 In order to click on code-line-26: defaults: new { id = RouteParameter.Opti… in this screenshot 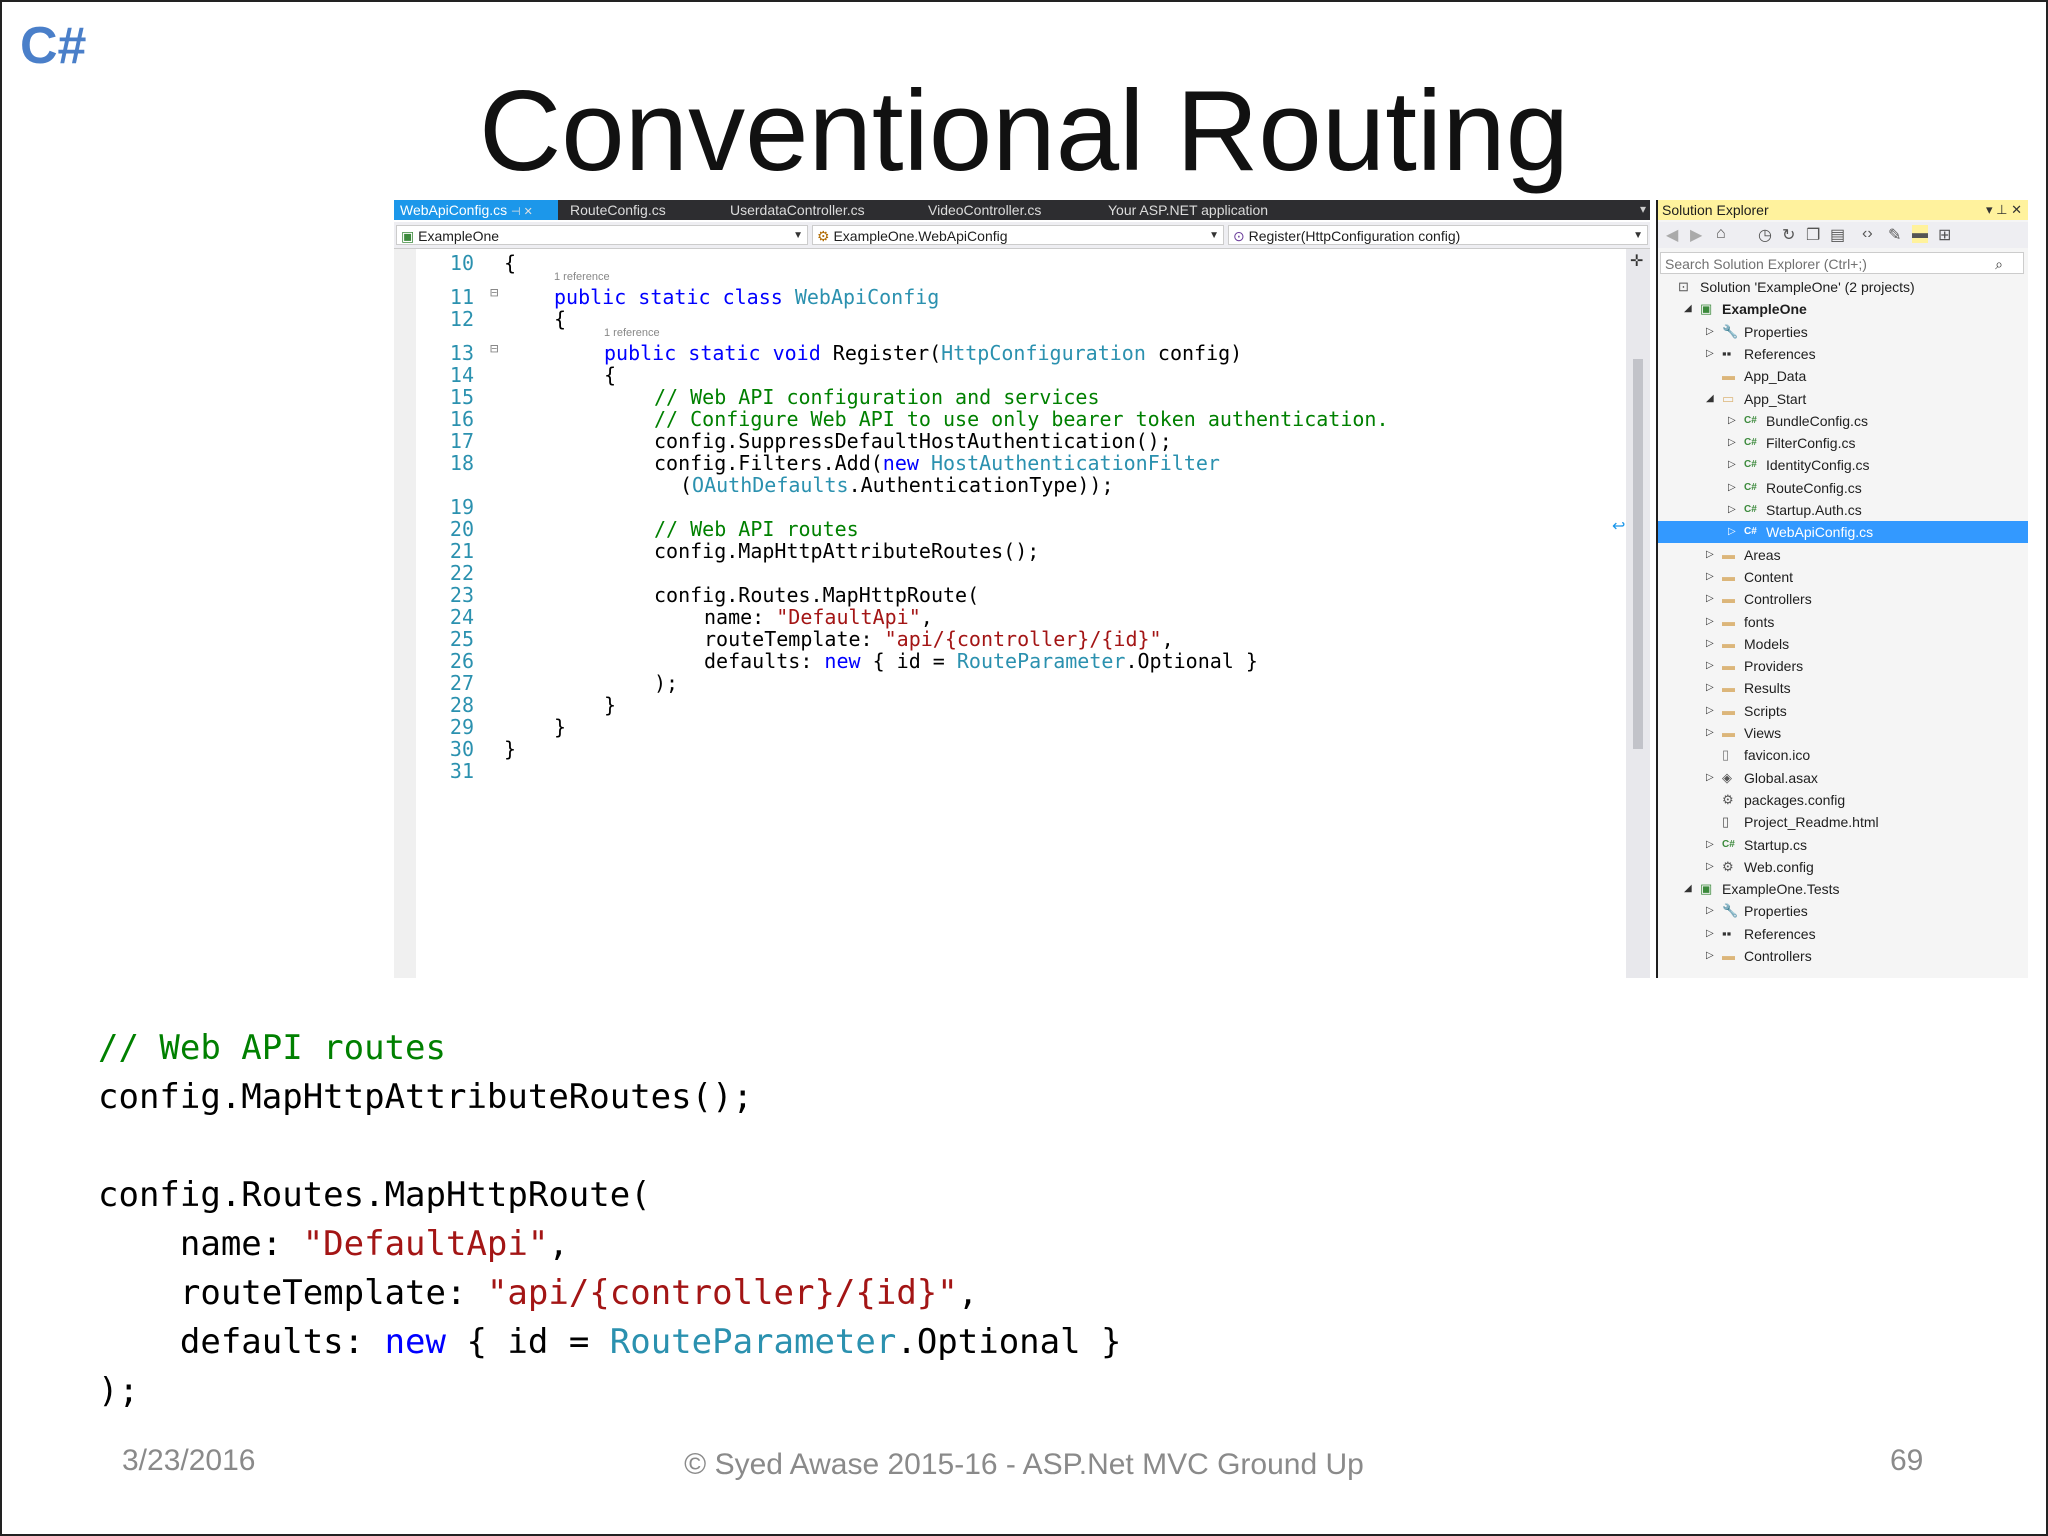, I will do `click(981, 661)`.